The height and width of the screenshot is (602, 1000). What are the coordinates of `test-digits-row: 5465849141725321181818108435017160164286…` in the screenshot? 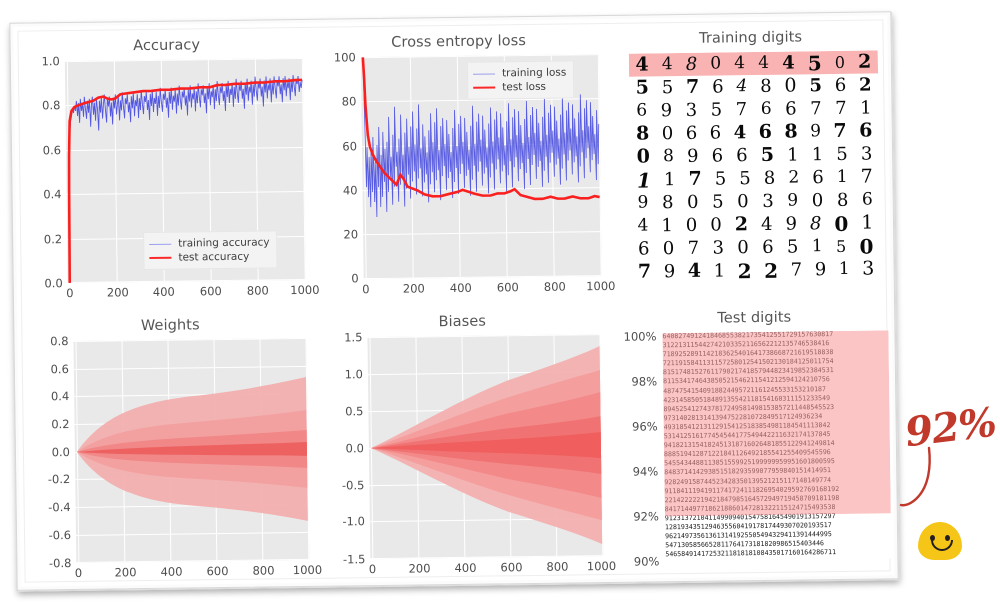 It's located at (751, 553).